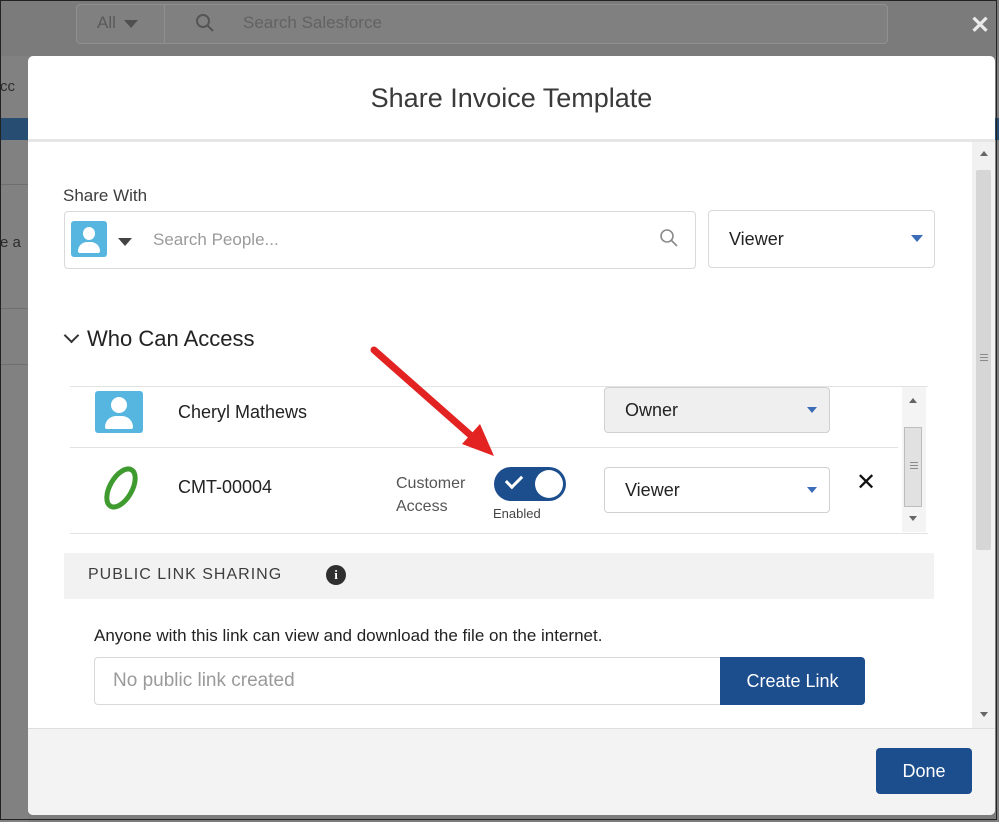 This screenshot has width=999, height=822. Describe the element at coordinates (717, 410) in the screenshot. I see `entry-role-select: Owner` at that location.